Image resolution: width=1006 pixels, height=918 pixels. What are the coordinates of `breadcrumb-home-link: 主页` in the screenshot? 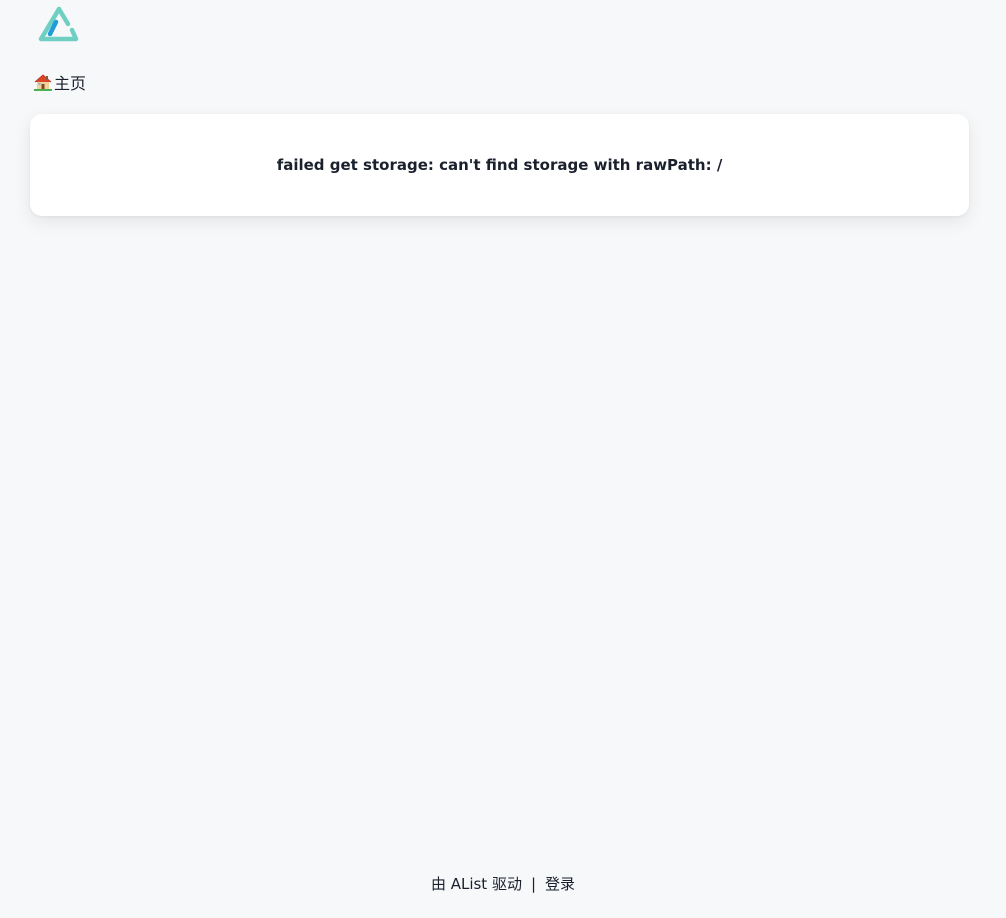 It's located at (60, 82).